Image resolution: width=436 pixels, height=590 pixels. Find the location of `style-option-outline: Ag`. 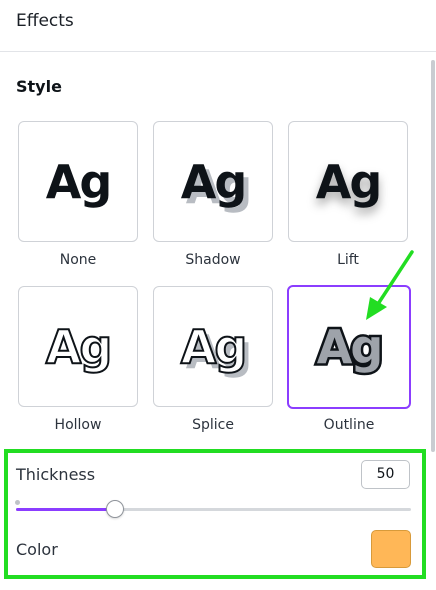

style-option-outline: Ag is located at coordinates (349, 347).